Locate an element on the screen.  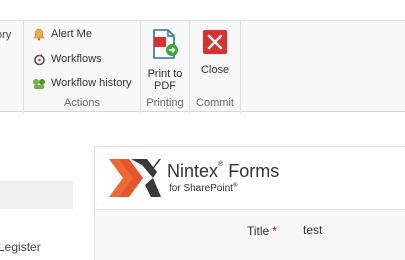
title-field-label: Title * is located at coordinates (262, 231).